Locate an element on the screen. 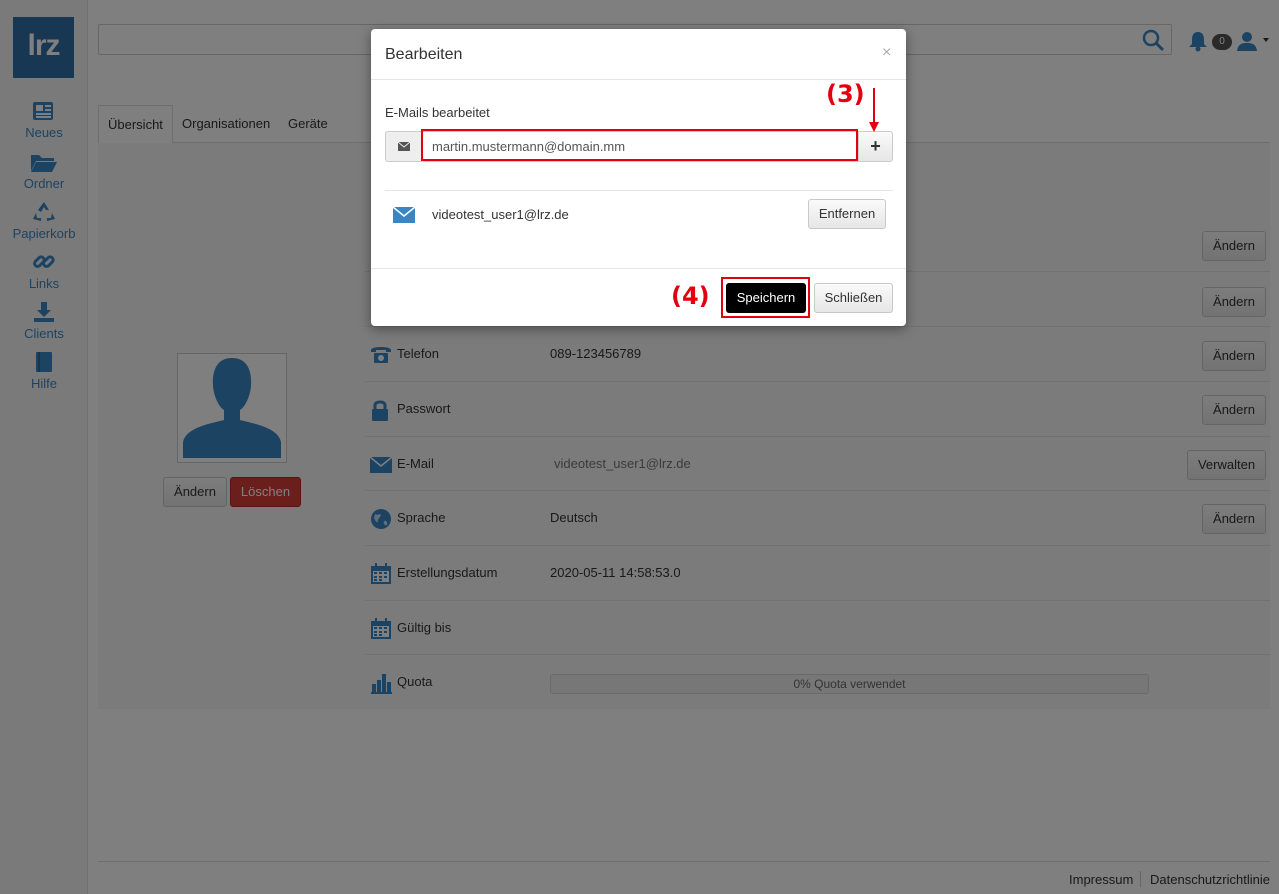  input-highlight-box is located at coordinates (639, 145).